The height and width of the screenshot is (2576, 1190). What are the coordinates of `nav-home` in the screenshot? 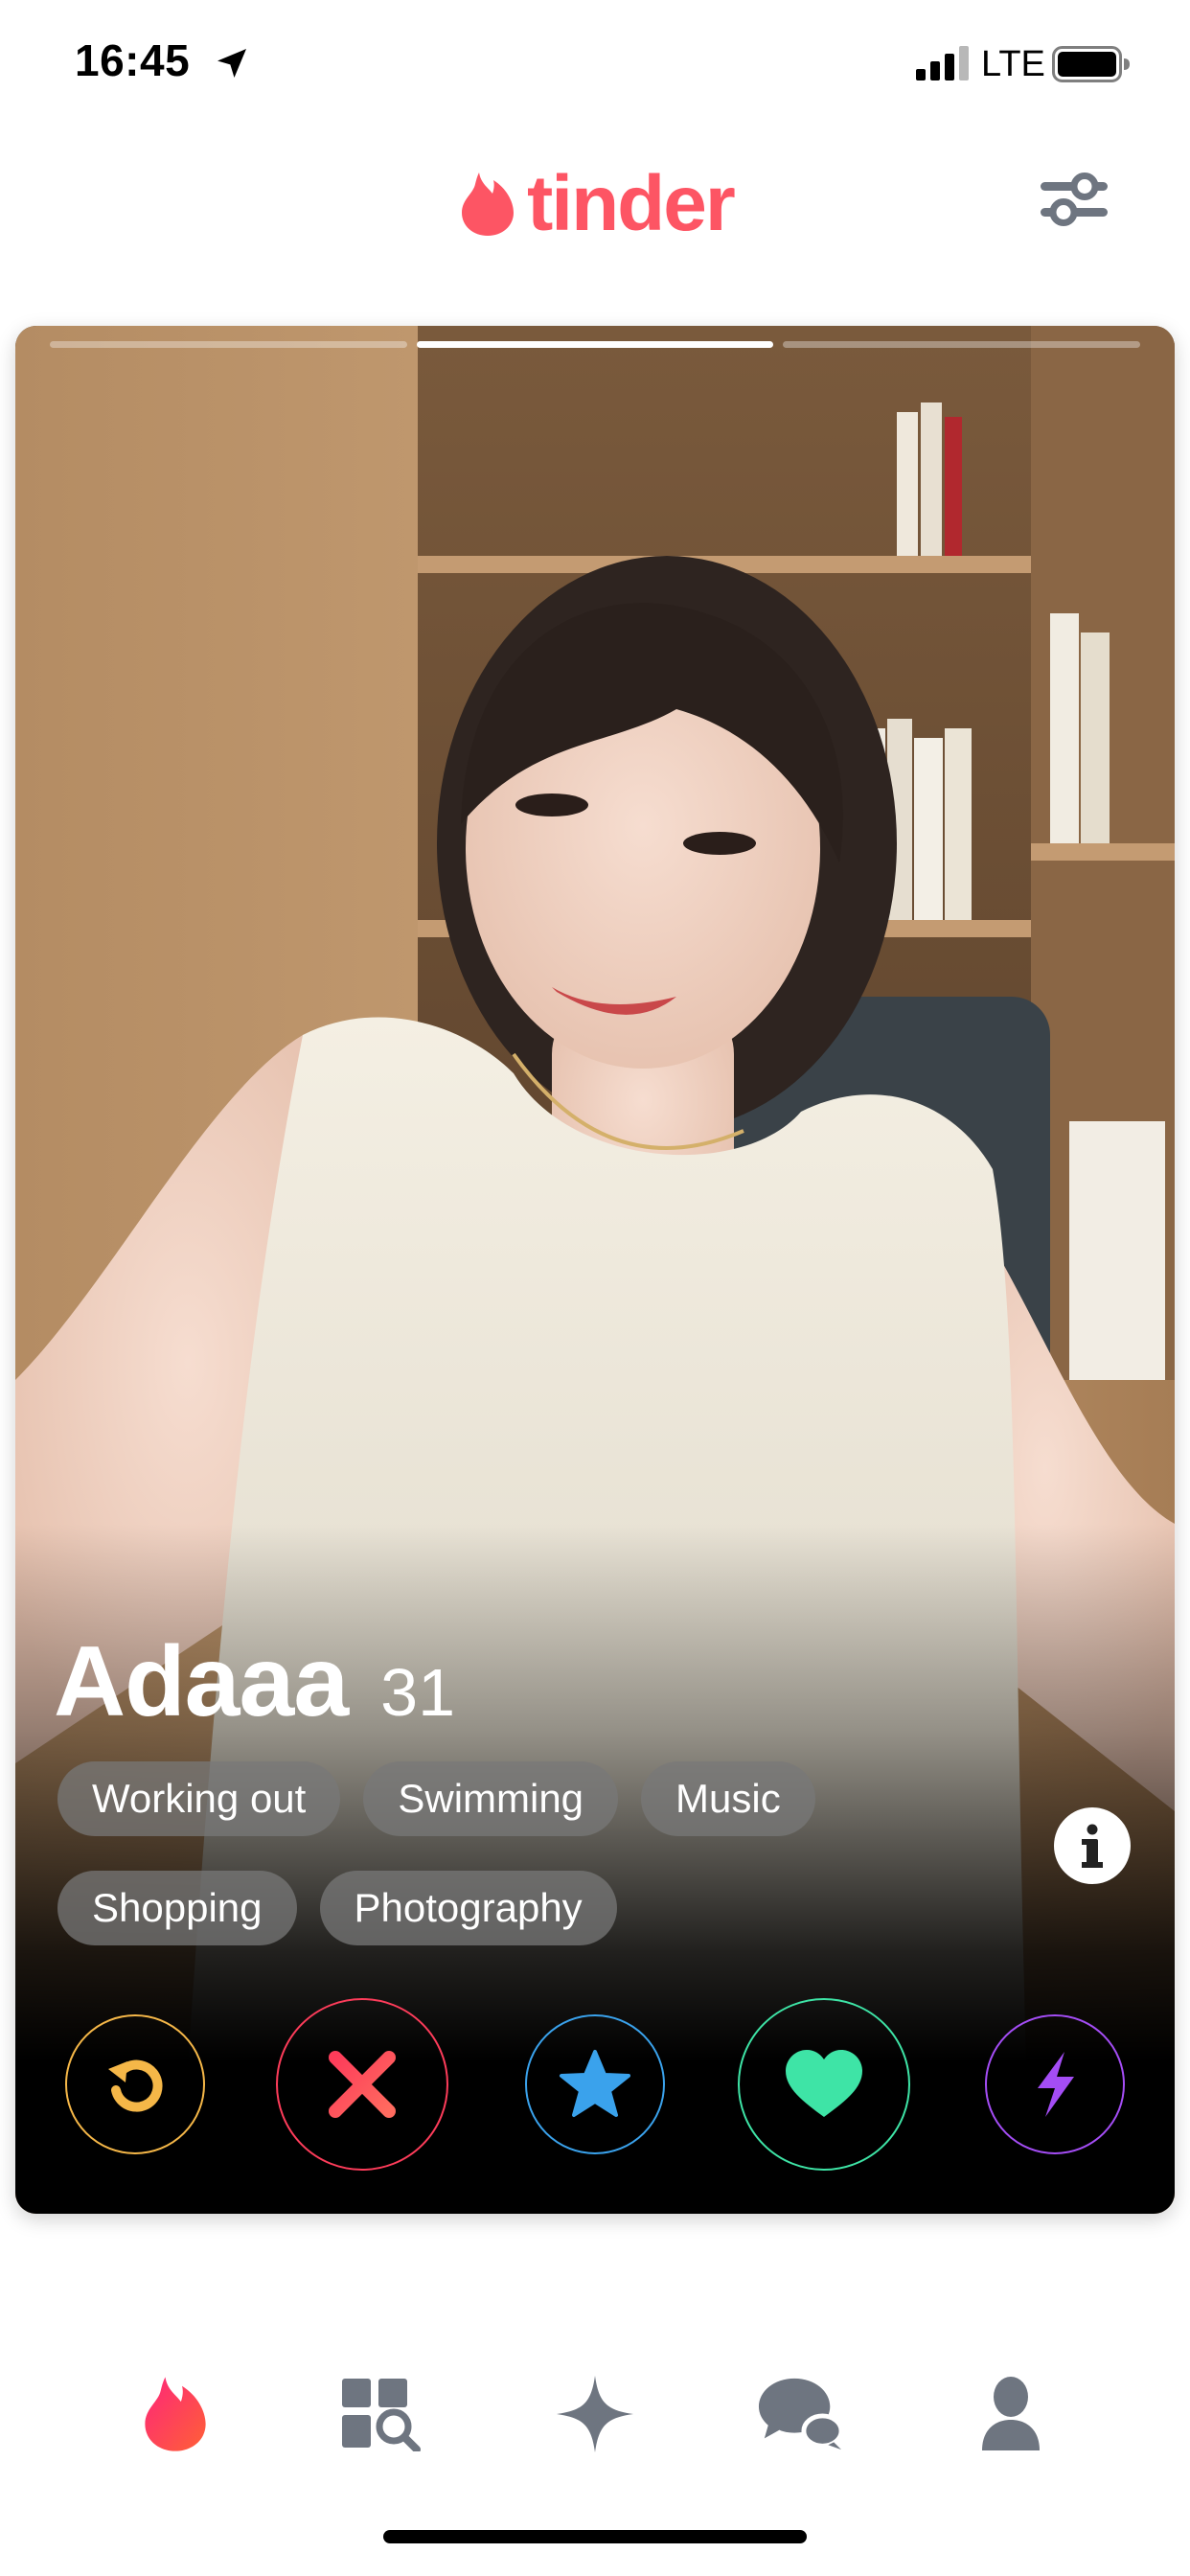 It's located at (175, 2414).